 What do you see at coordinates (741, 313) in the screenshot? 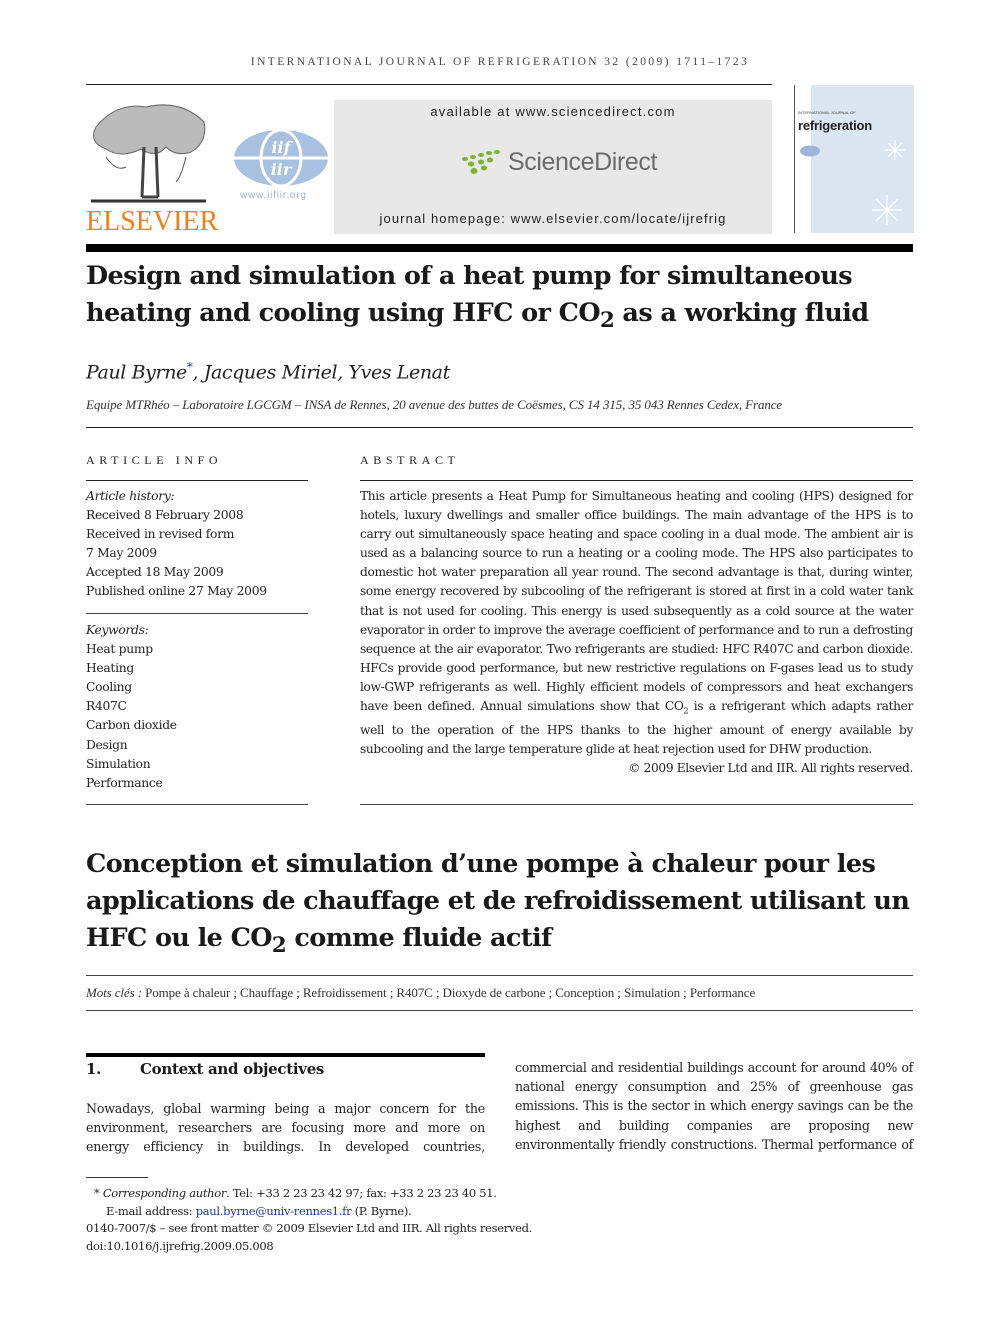
I see `title-text-end: as a working fluid` at bounding box center [741, 313].